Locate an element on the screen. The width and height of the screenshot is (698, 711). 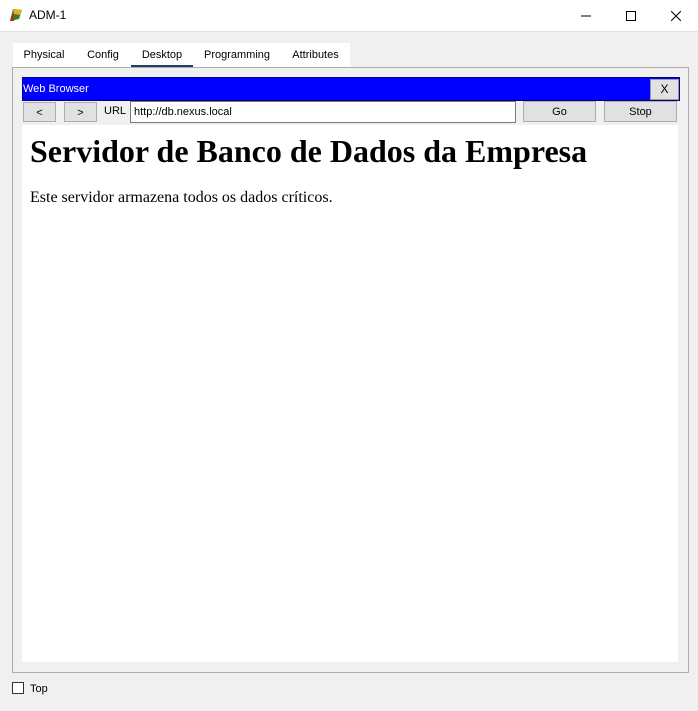
tab-attributes: Attributes is located at coordinates (315, 55).